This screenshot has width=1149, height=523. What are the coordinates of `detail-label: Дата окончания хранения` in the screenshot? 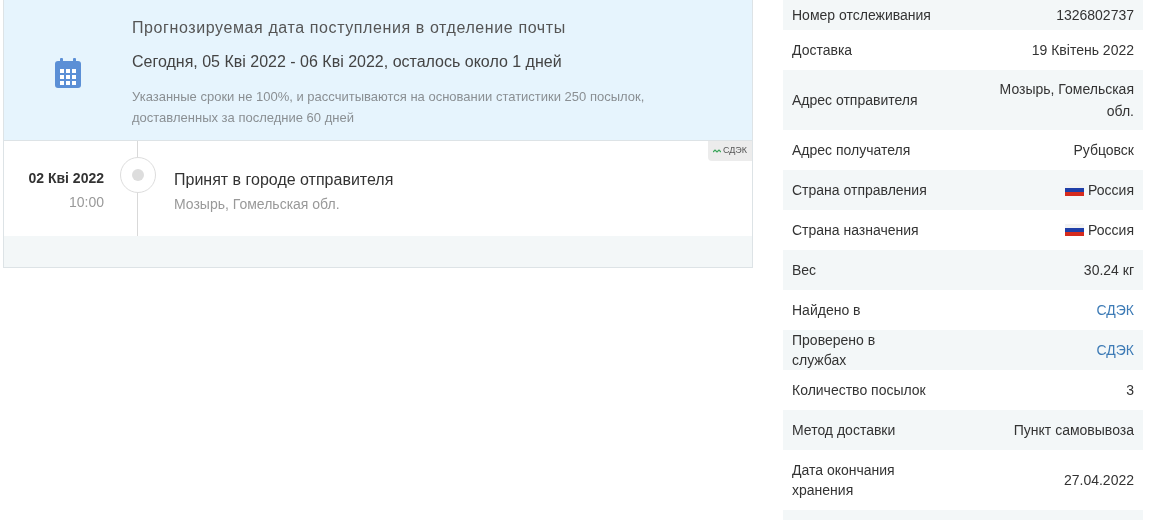 It's located at (844, 480).